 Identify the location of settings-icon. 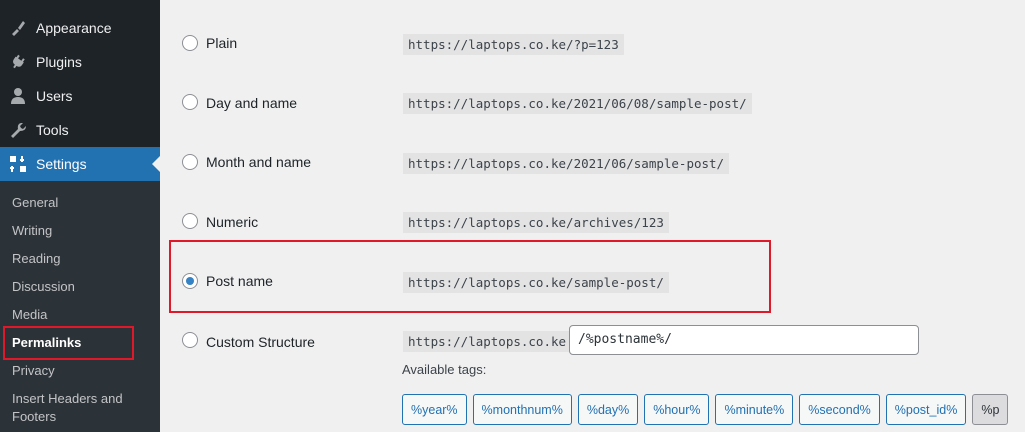
(18, 164).